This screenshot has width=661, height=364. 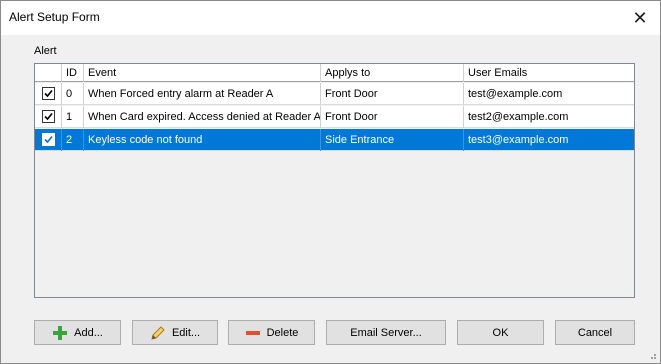 What do you see at coordinates (45, 51) in the screenshot?
I see `alert-group-label: Alert` at bounding box center [45, 51].